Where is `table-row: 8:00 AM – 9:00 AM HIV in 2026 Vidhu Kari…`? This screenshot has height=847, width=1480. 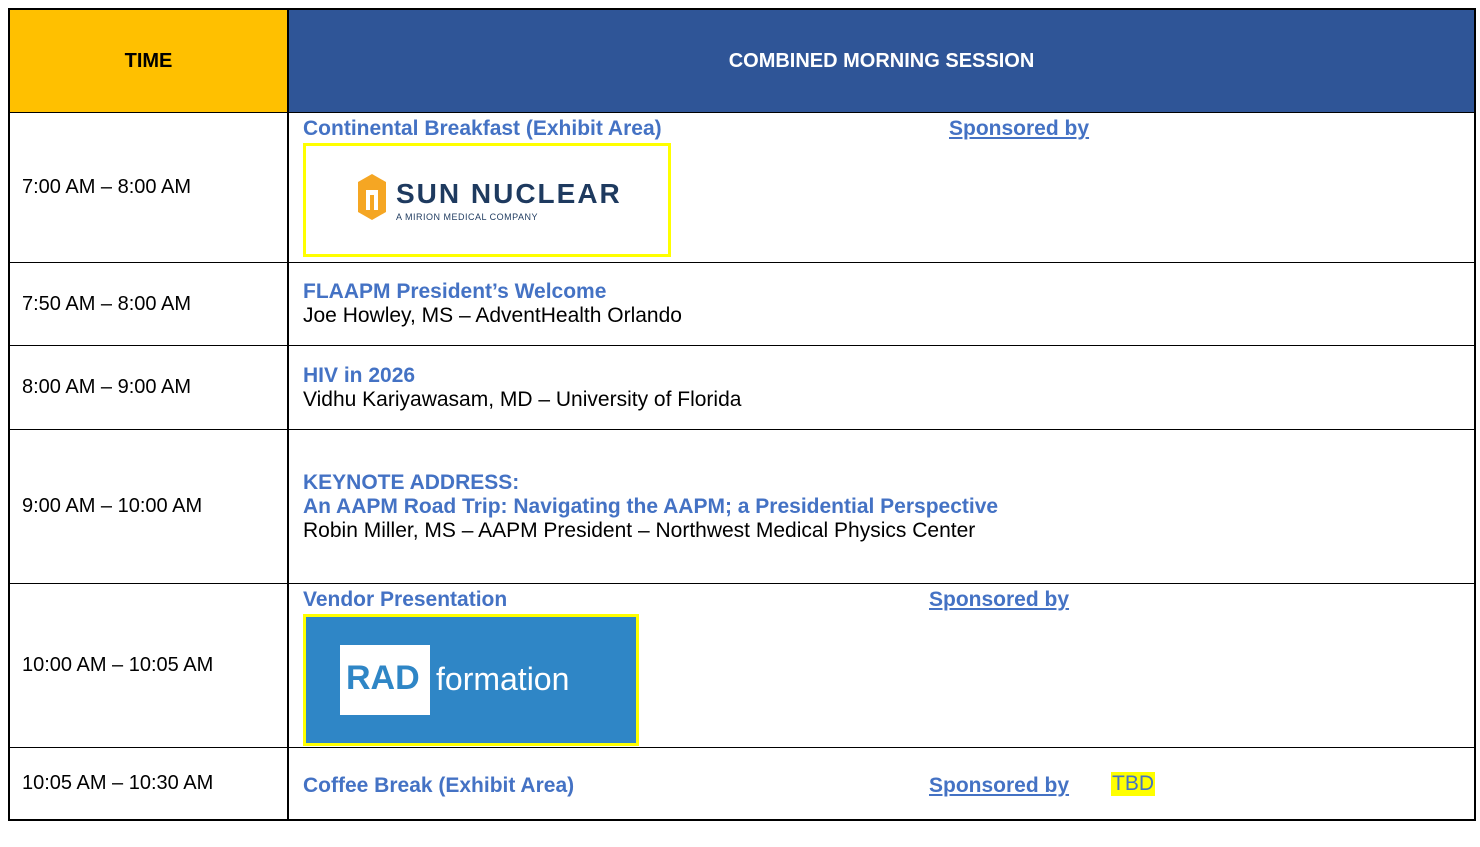
table-row: 8:00 AM – 9:00 AM HIV in 2026 Vidhu Kari… is located at coordinates (742, 387).